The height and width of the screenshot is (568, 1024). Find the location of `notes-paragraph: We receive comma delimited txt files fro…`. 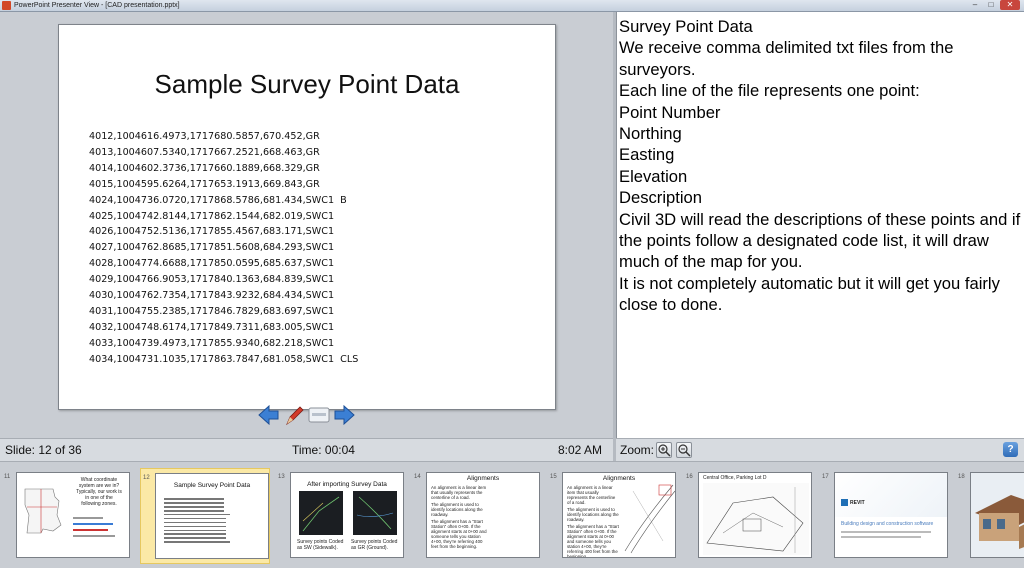

notes-paragraph: We receive comma delimited txt files fro… is located at coordinates (786, 58).